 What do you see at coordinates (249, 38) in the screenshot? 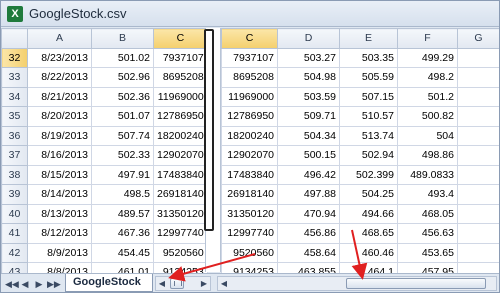
I see `column-header-c-right: C` at bounding box center [249, 38].